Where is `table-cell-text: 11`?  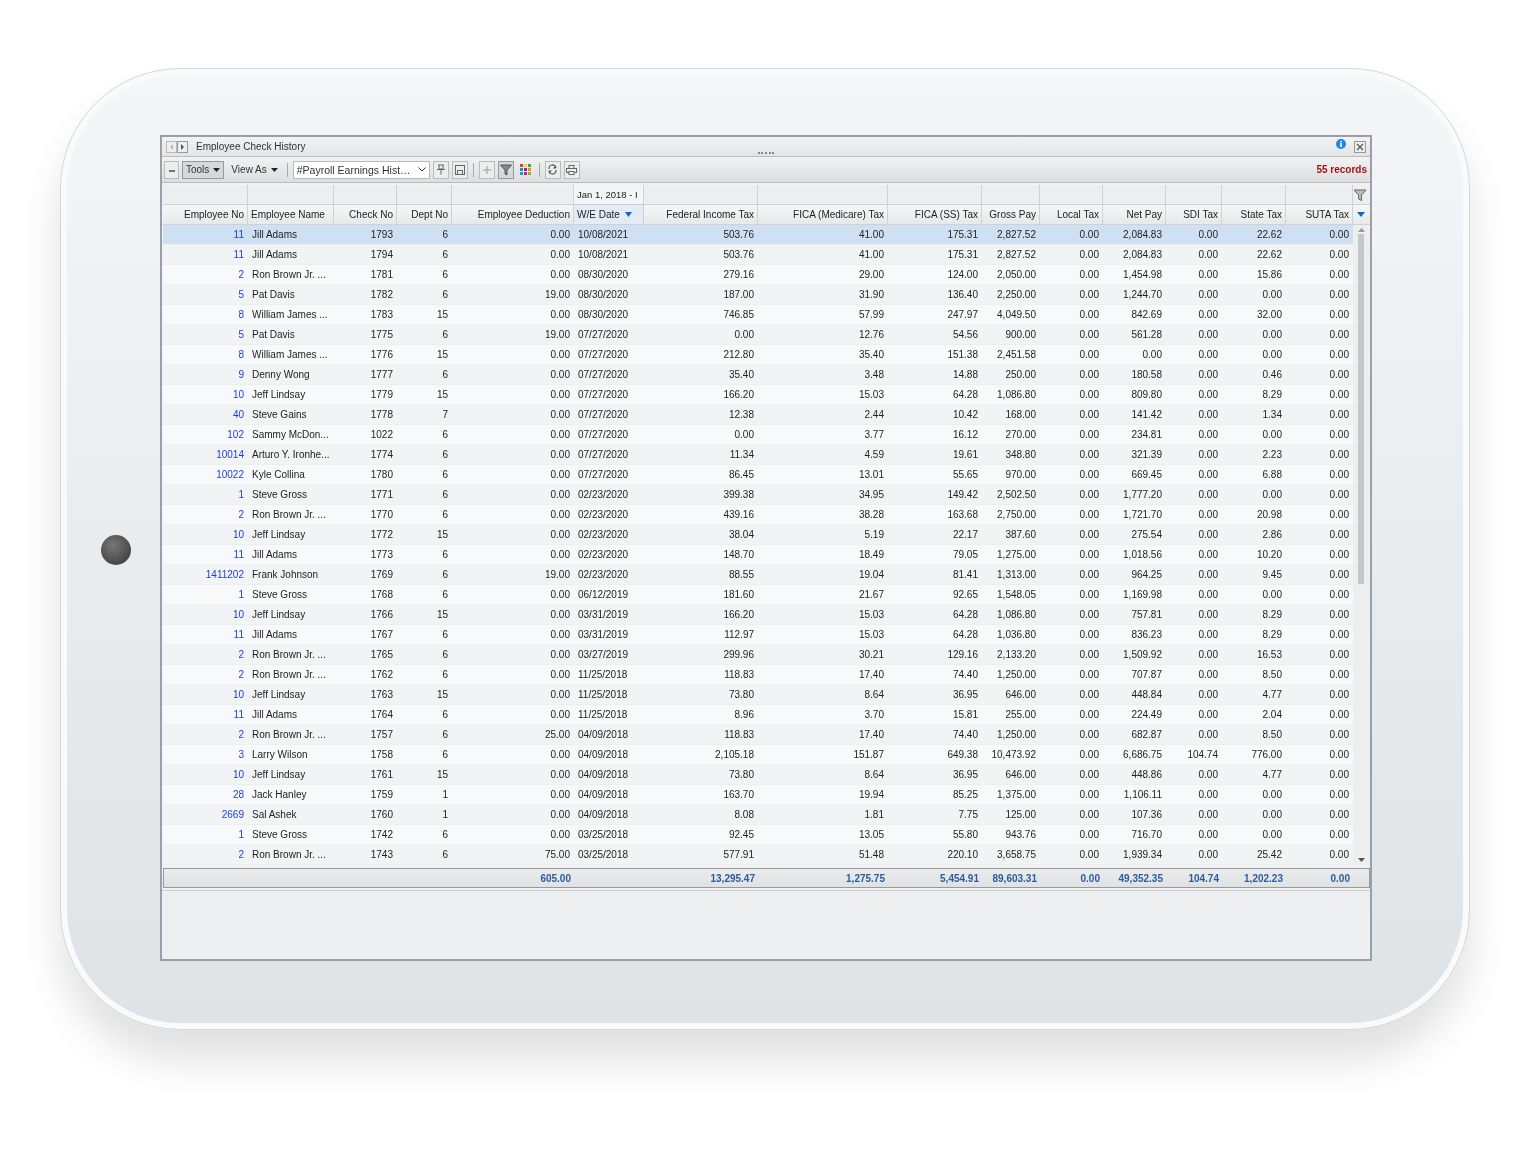 table-cell-text: 11 is located at coordinates (238, 255).